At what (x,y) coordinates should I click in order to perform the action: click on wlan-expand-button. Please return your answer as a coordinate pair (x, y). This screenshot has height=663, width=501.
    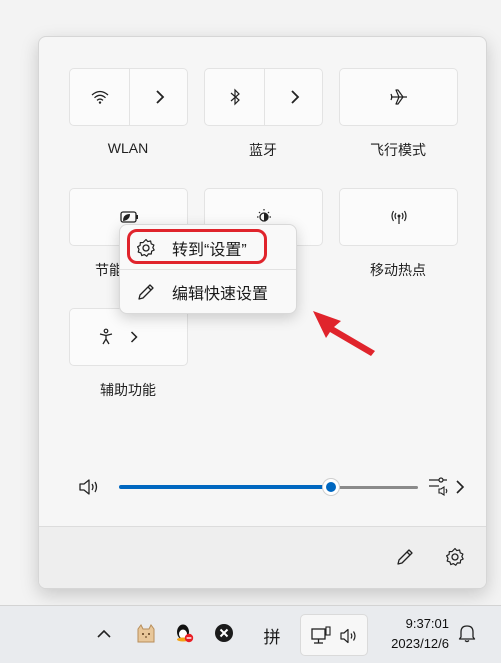
    Looking at the image, I should click on (159, 97).